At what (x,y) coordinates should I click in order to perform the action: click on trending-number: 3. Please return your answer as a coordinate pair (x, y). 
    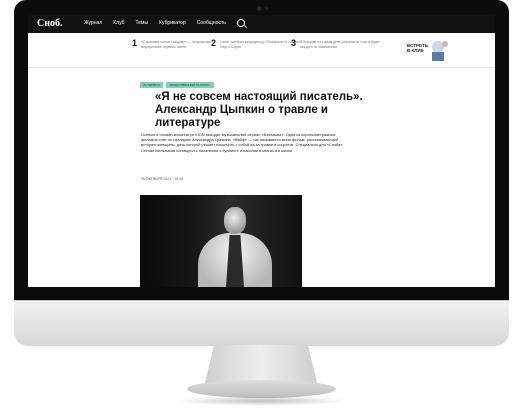
    Looking at the image, I should click on (294, 43).